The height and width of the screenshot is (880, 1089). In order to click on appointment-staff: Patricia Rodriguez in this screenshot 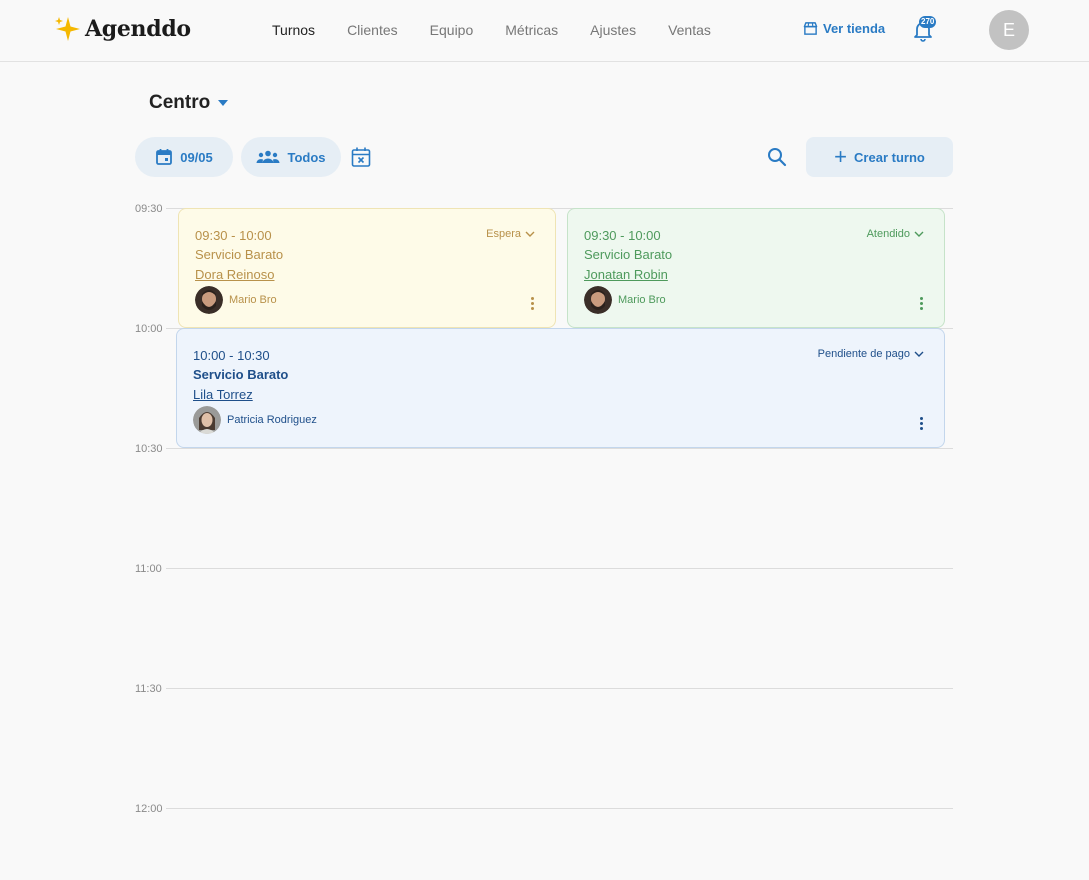, I will do `click(255, 420)`.